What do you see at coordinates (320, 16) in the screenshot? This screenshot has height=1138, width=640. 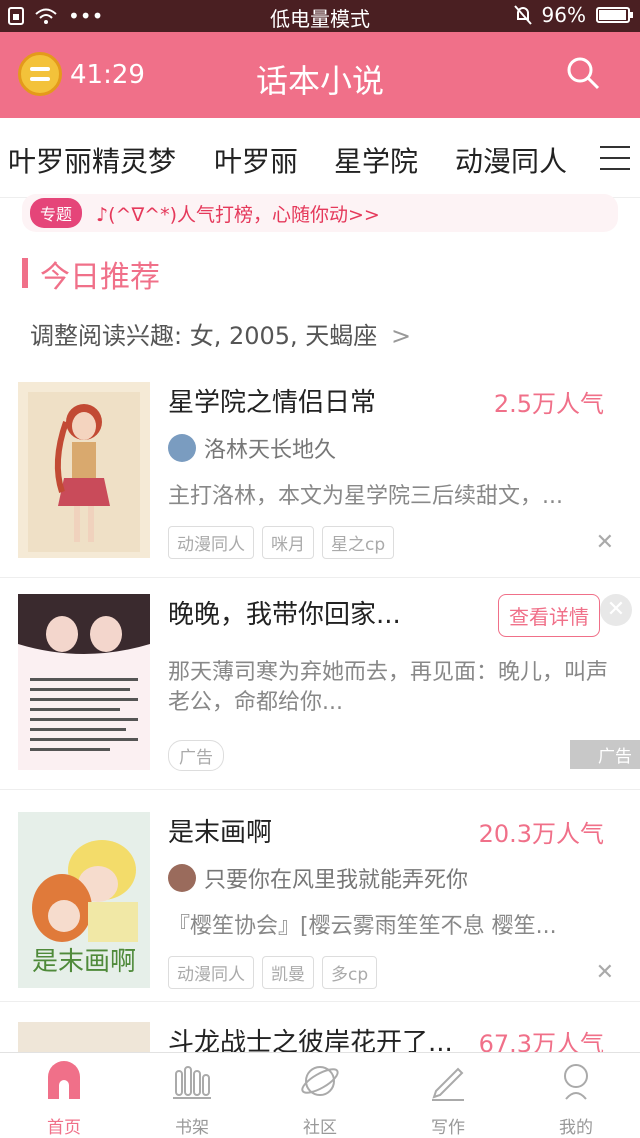 I see `status-bar: ••• 低电量模式 96%` at bounding box center [320, 16].